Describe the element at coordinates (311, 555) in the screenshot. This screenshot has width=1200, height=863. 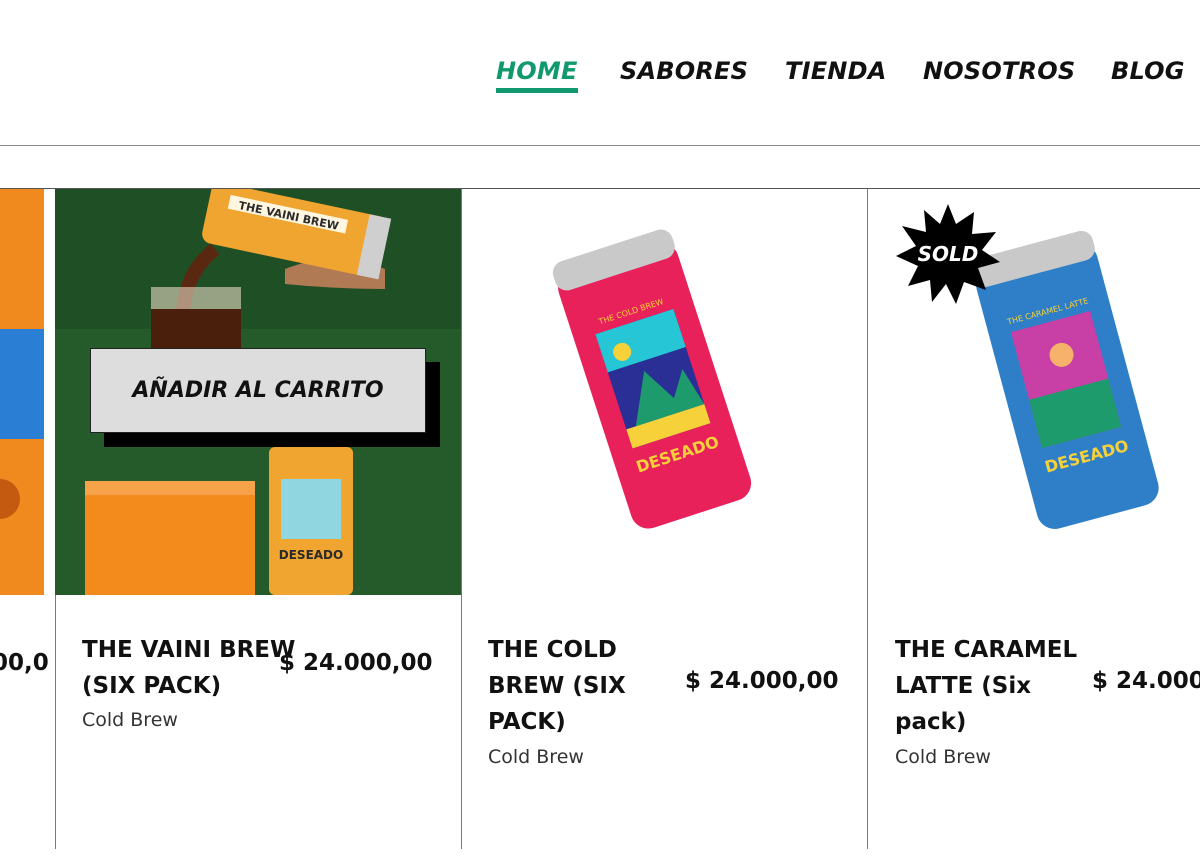
I see `can-brand: DESEADO` at that location.